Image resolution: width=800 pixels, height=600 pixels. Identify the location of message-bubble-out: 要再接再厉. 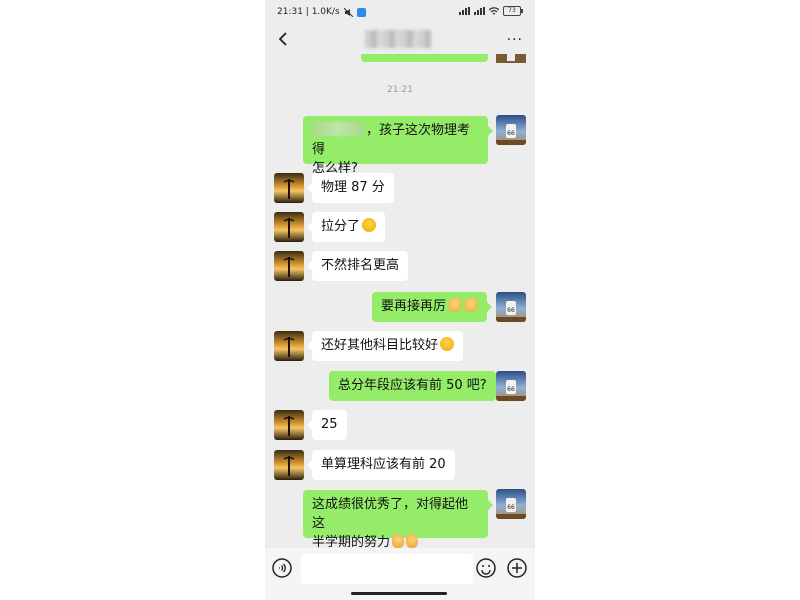
(432, 307).